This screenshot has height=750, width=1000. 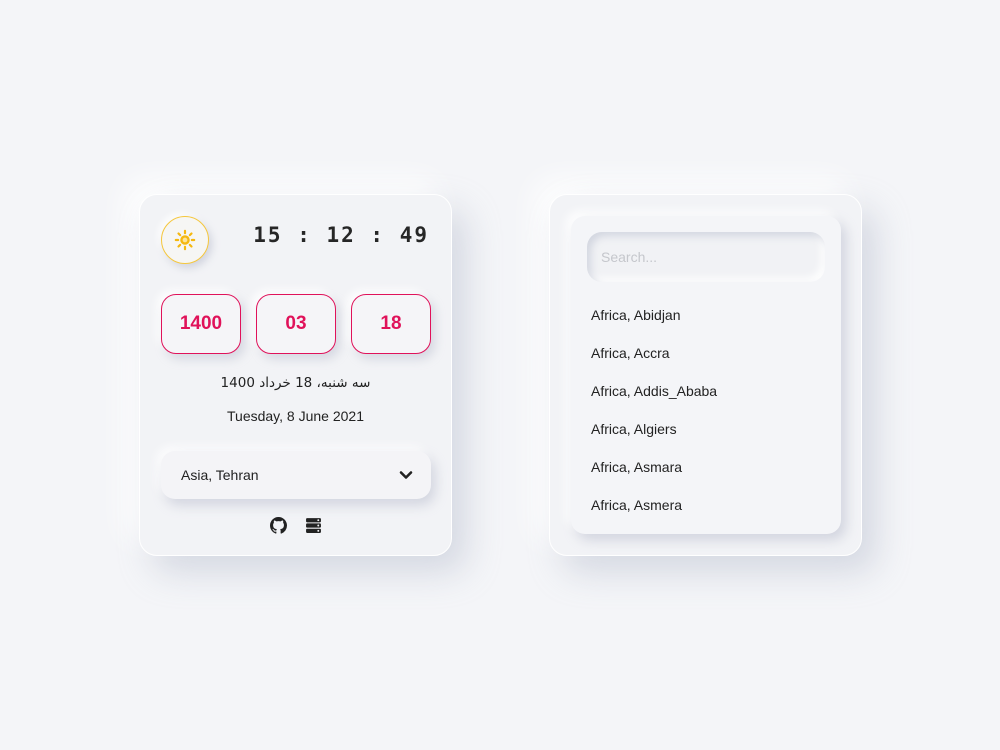 What do you see at coordinates (296, 475) in the screenshot?
I see `timezone-select: Asia, Tehran` at bounding box center [296, 475].